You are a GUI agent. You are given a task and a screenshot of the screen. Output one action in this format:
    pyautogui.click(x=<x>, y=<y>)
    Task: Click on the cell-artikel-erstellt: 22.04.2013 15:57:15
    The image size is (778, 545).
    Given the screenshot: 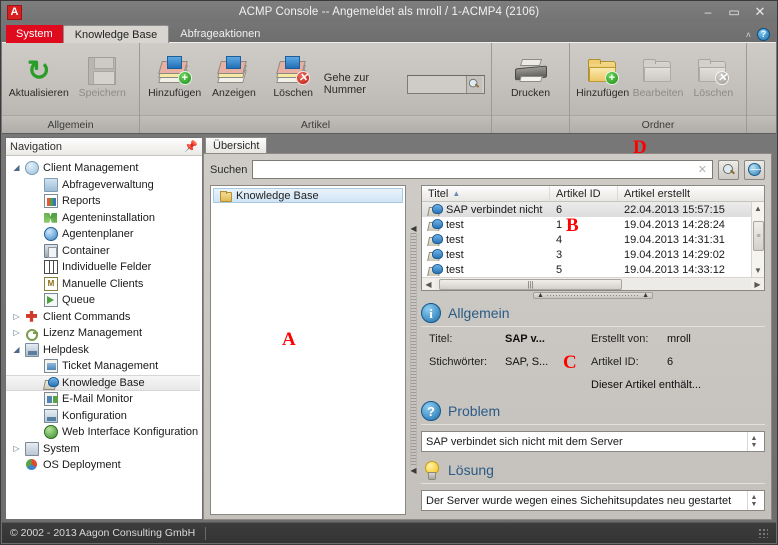 What is the action you would take?
    pyautogui.click(x=674, y=209)
    